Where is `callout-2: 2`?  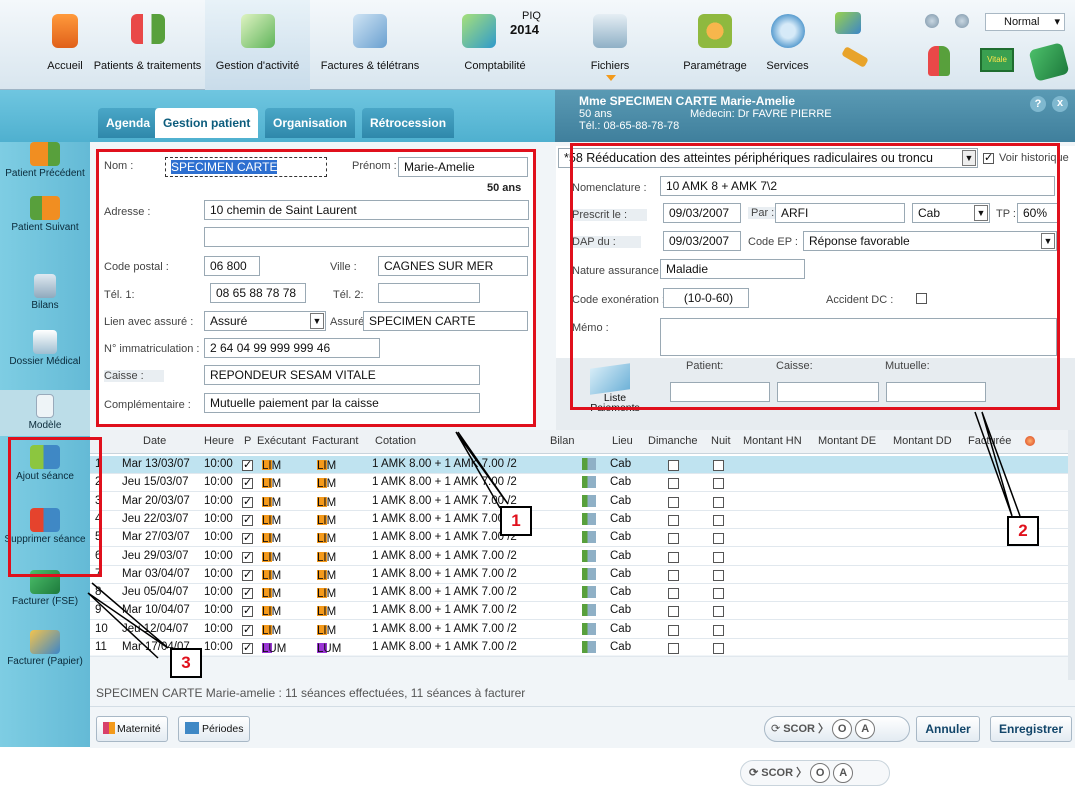
callout-2: 2 is located at coordinates (1023, 531).